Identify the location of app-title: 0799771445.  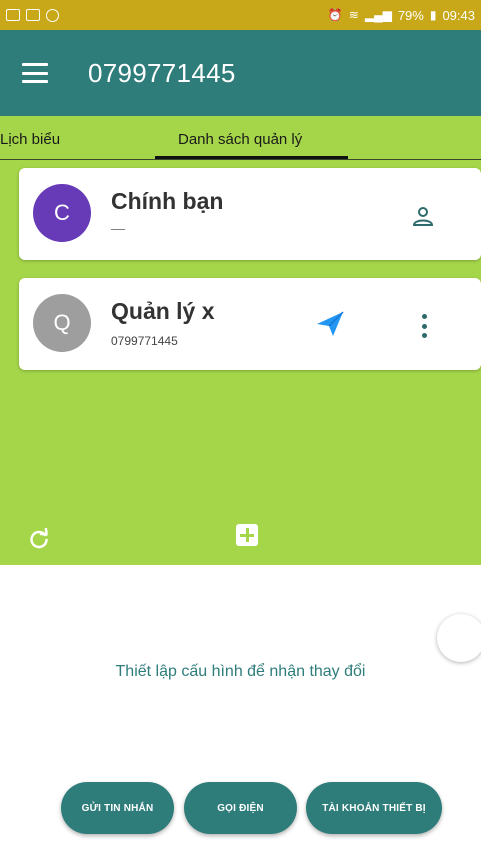
(162, 72).